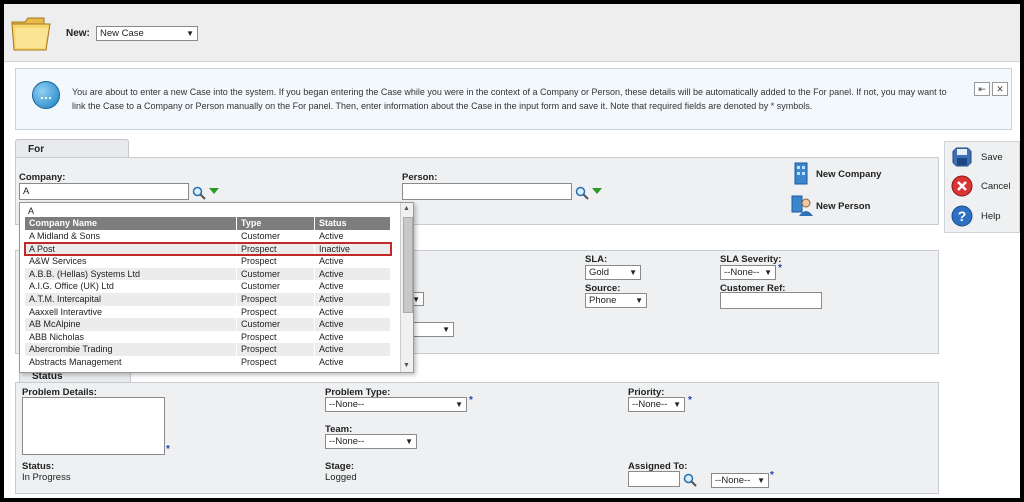 The width and height of the screenshot is (1024, 502). I want to click on scroll-thumb, so click(408, 265).